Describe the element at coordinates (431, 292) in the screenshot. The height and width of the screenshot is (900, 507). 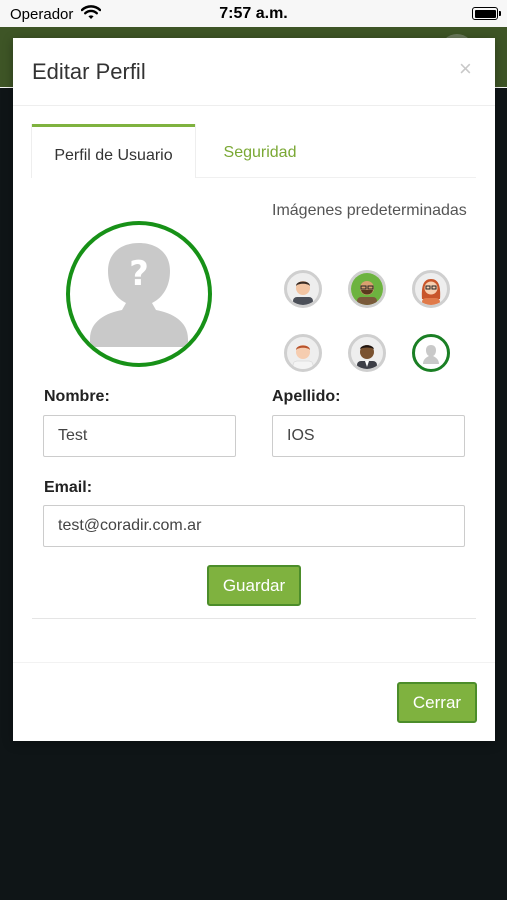
I see `woman-red-hair-avatar-icon` at that location.